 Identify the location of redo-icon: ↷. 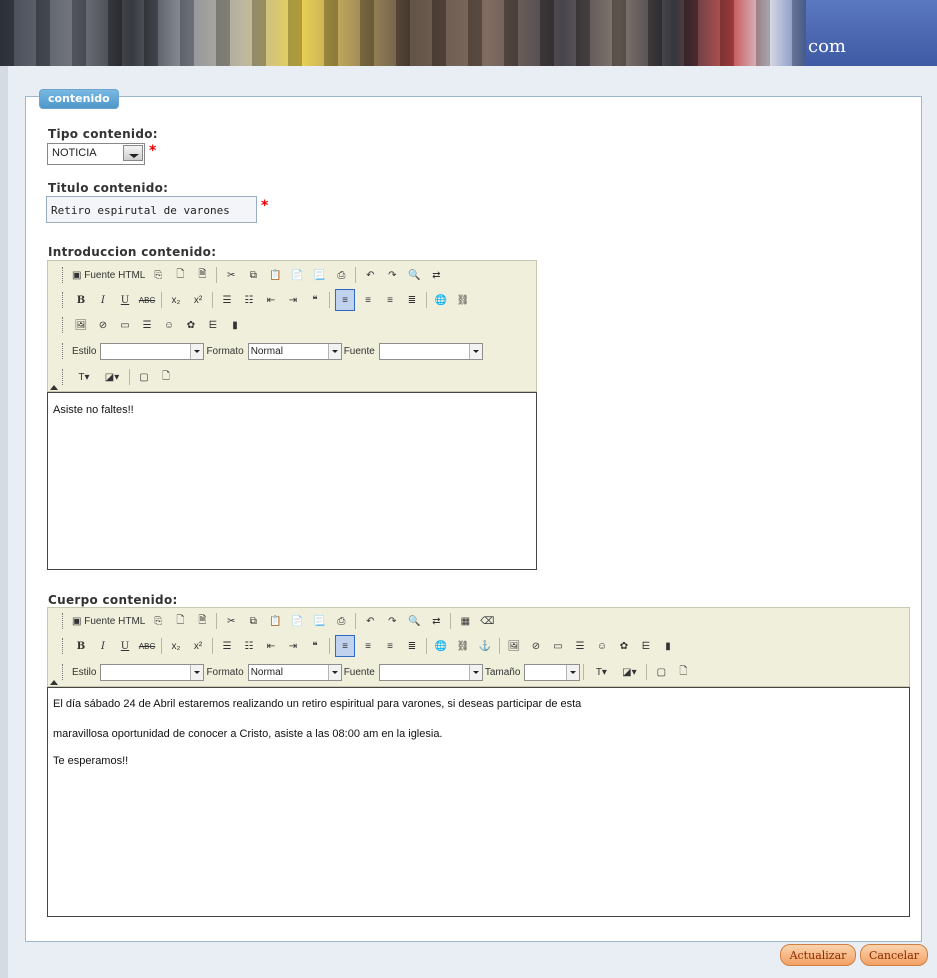
(392, 621).